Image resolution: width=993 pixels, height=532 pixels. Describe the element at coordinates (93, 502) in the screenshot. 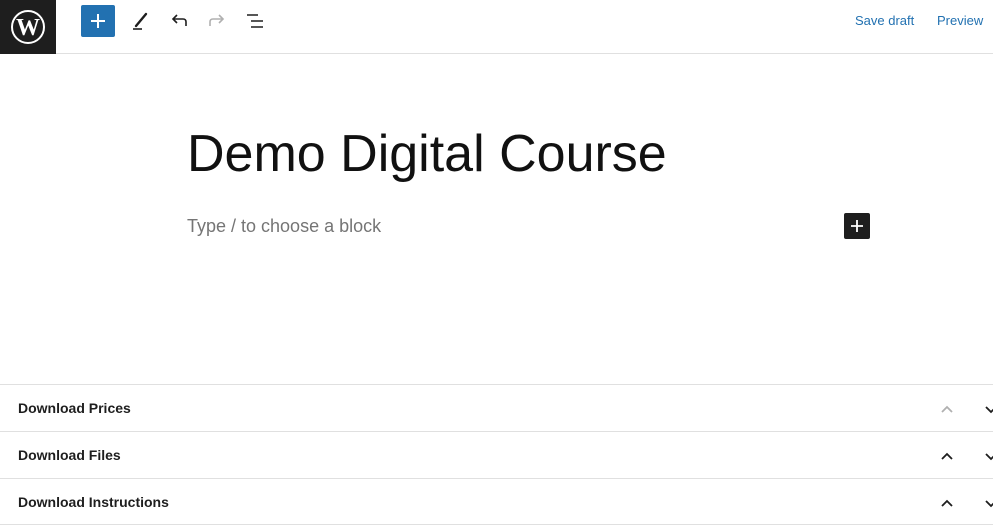

I see `meta-box-title: Download Instructions` at that location.